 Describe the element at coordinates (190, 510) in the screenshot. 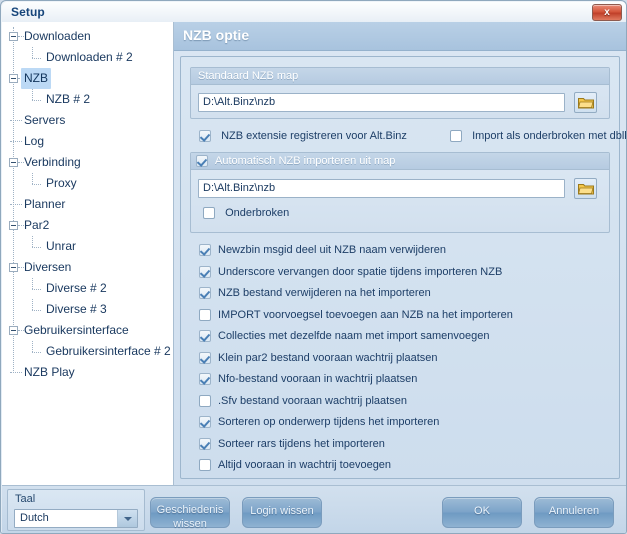

I see `clear-history-label-line1: Geschiedenis` at that location.